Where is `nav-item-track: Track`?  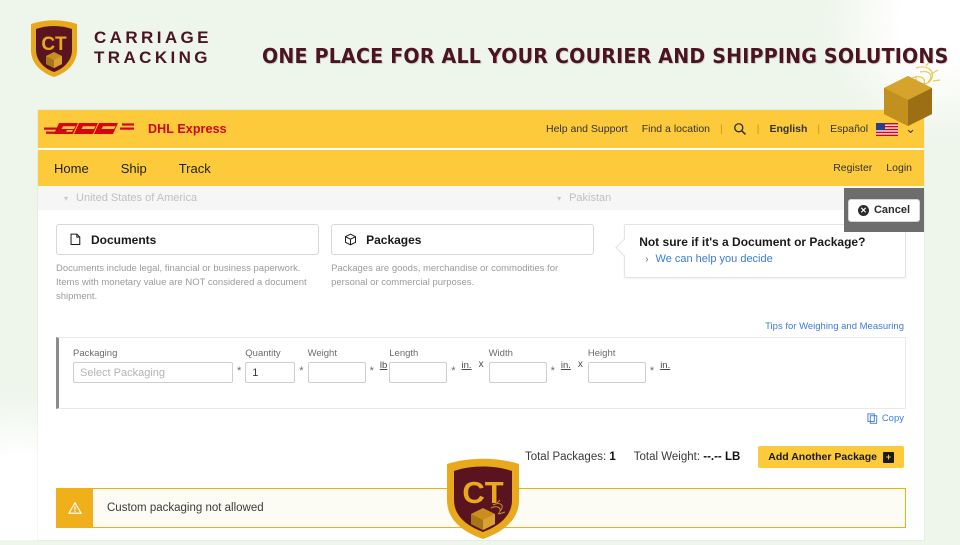 nav-item-track: Track is located at coordinates (195, 168).